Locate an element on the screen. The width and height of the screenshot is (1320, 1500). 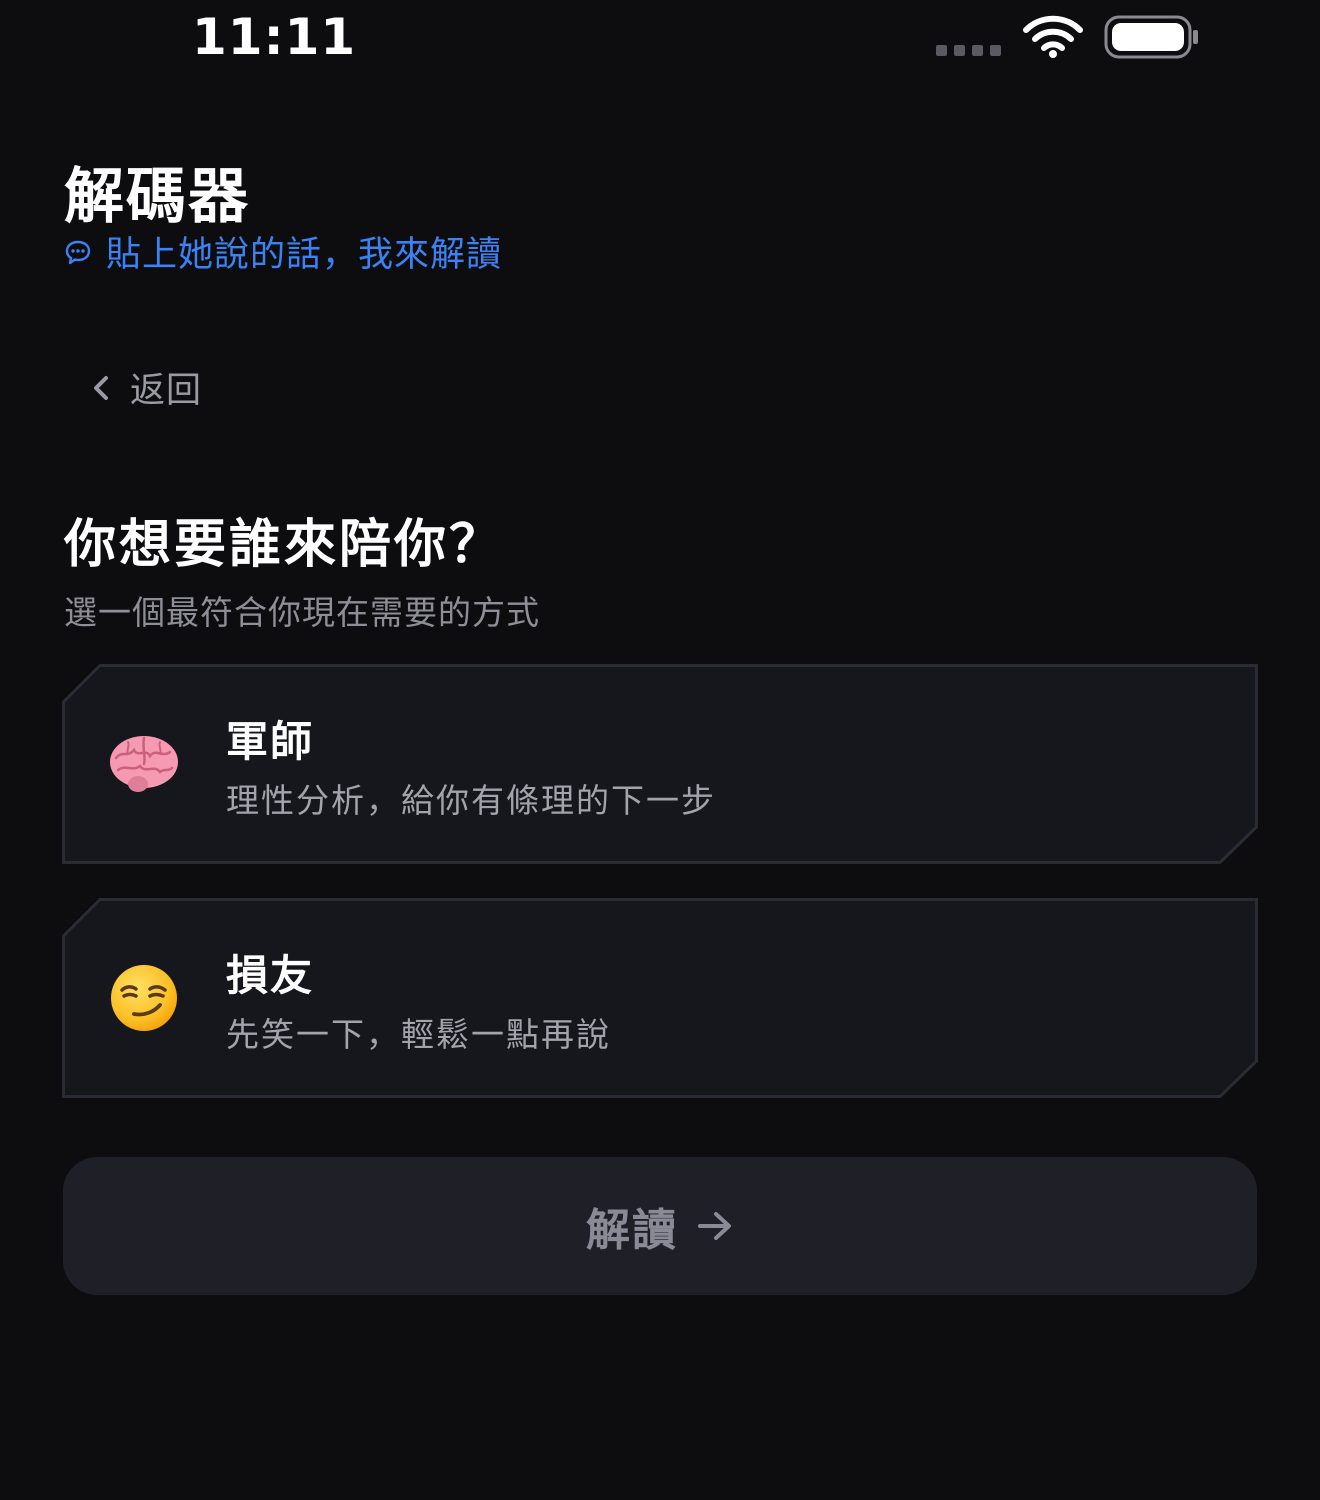
back-button: 返回 is located at coordinates (145, 387).